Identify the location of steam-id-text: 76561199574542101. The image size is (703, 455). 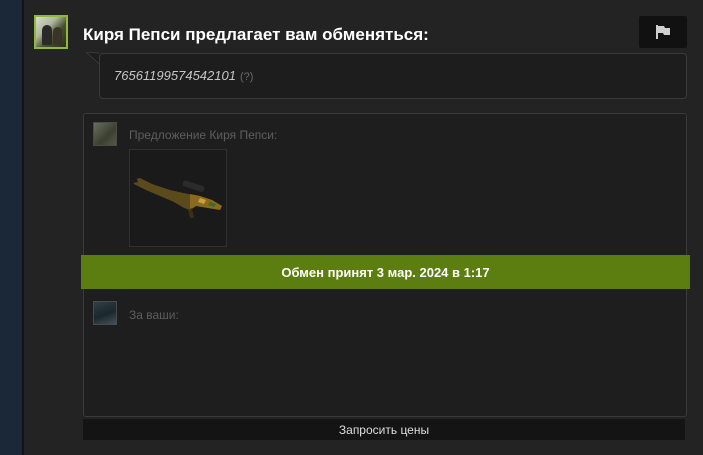
(175, 75).